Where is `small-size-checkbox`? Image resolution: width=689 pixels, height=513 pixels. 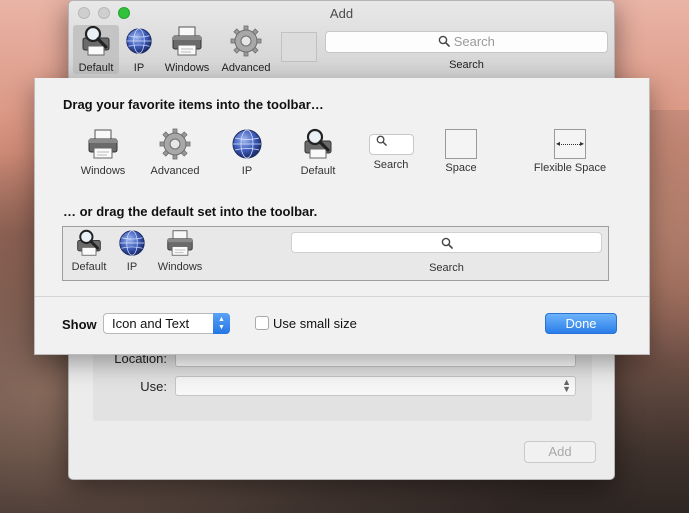
small-size-checkbox is located at coordinates (262, 323).